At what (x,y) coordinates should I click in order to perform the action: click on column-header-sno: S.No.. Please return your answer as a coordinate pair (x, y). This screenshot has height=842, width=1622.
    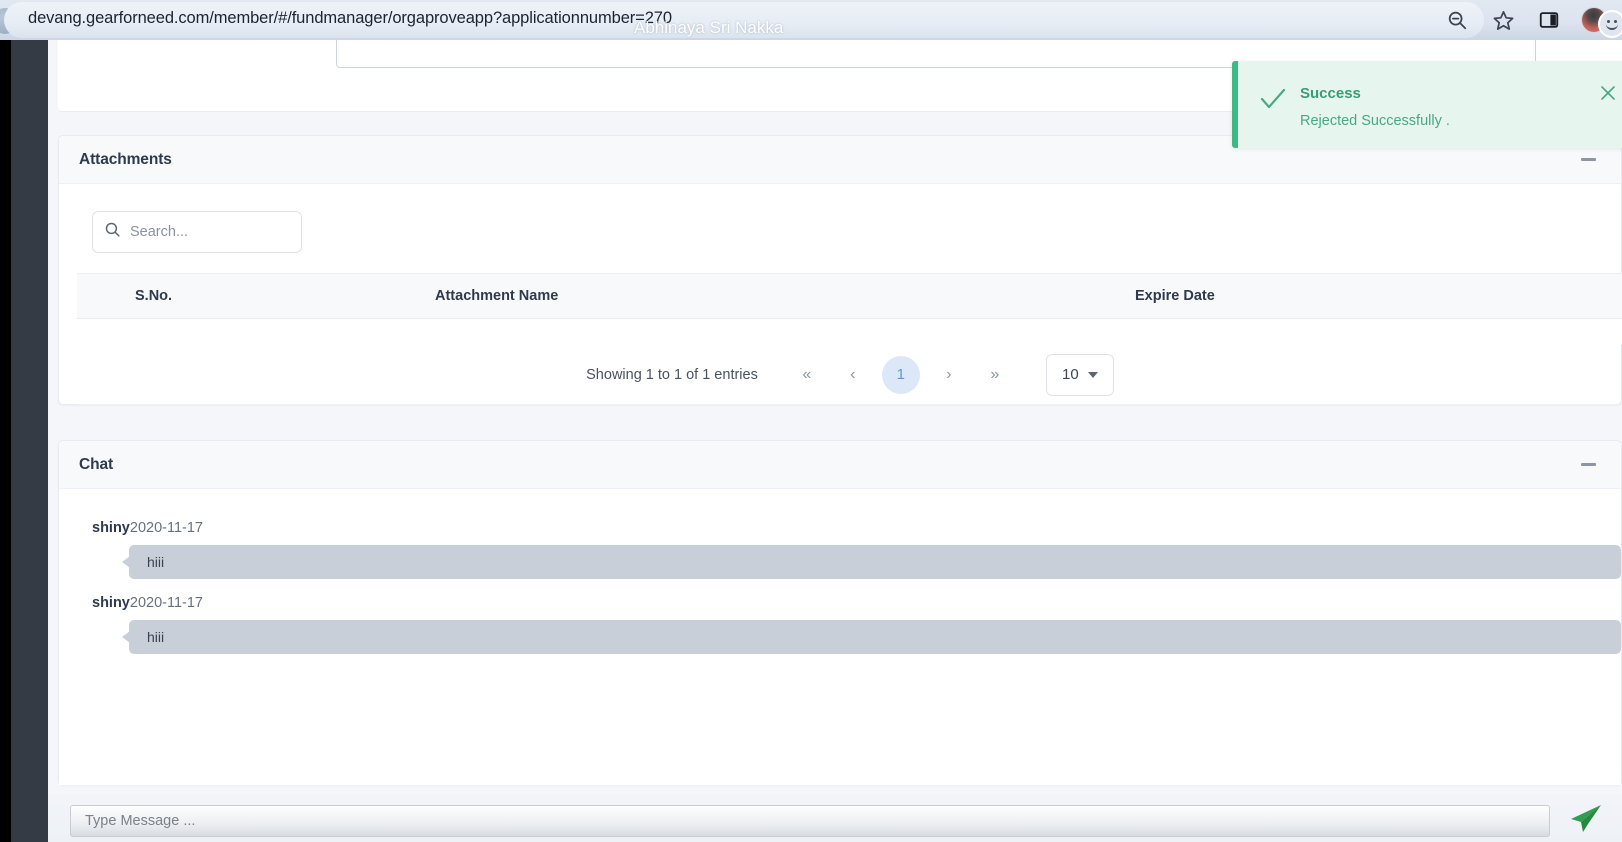
    Looking at the image, I should click on (154, 296).